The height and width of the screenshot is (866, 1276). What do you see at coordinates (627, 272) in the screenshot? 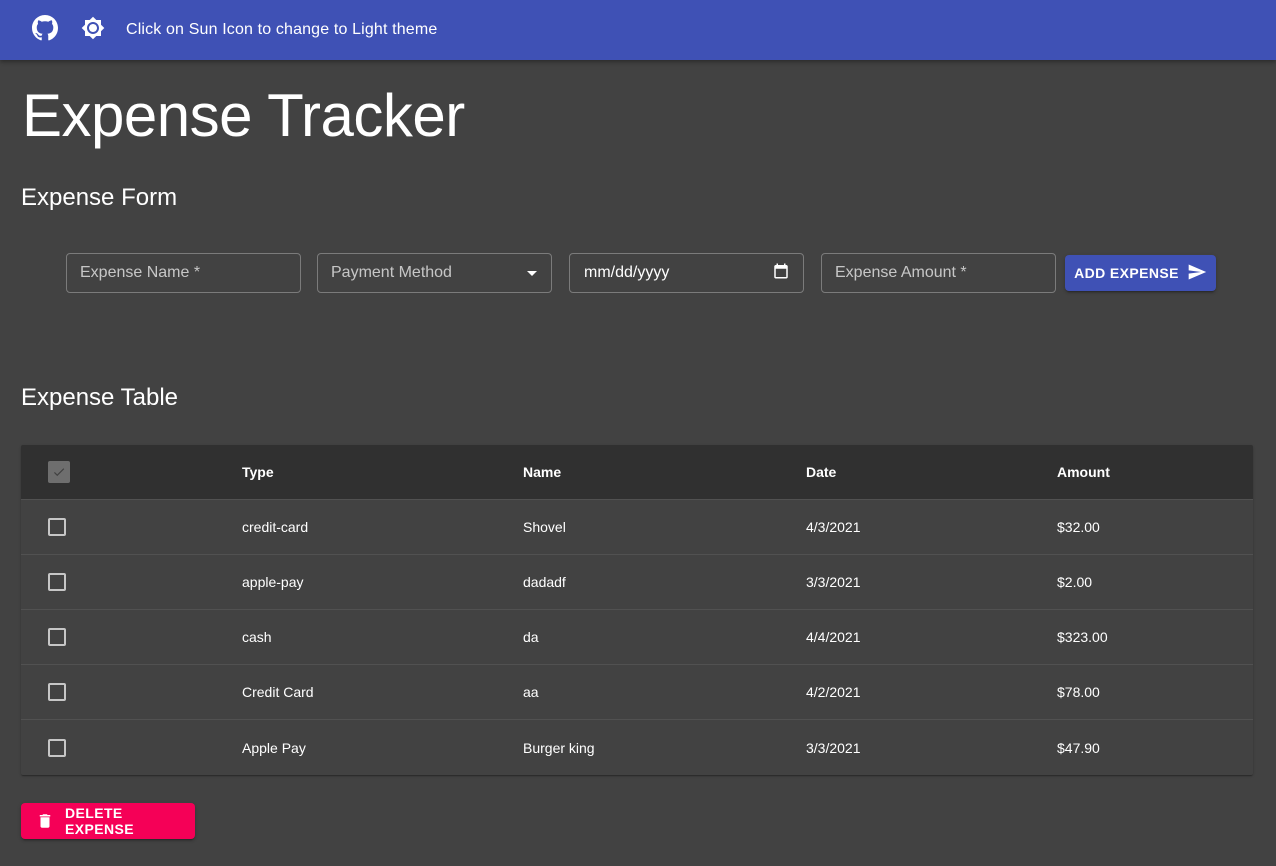
I see `date-placeholder: mm/dd/yyyy` at bounding box center [627, 272].